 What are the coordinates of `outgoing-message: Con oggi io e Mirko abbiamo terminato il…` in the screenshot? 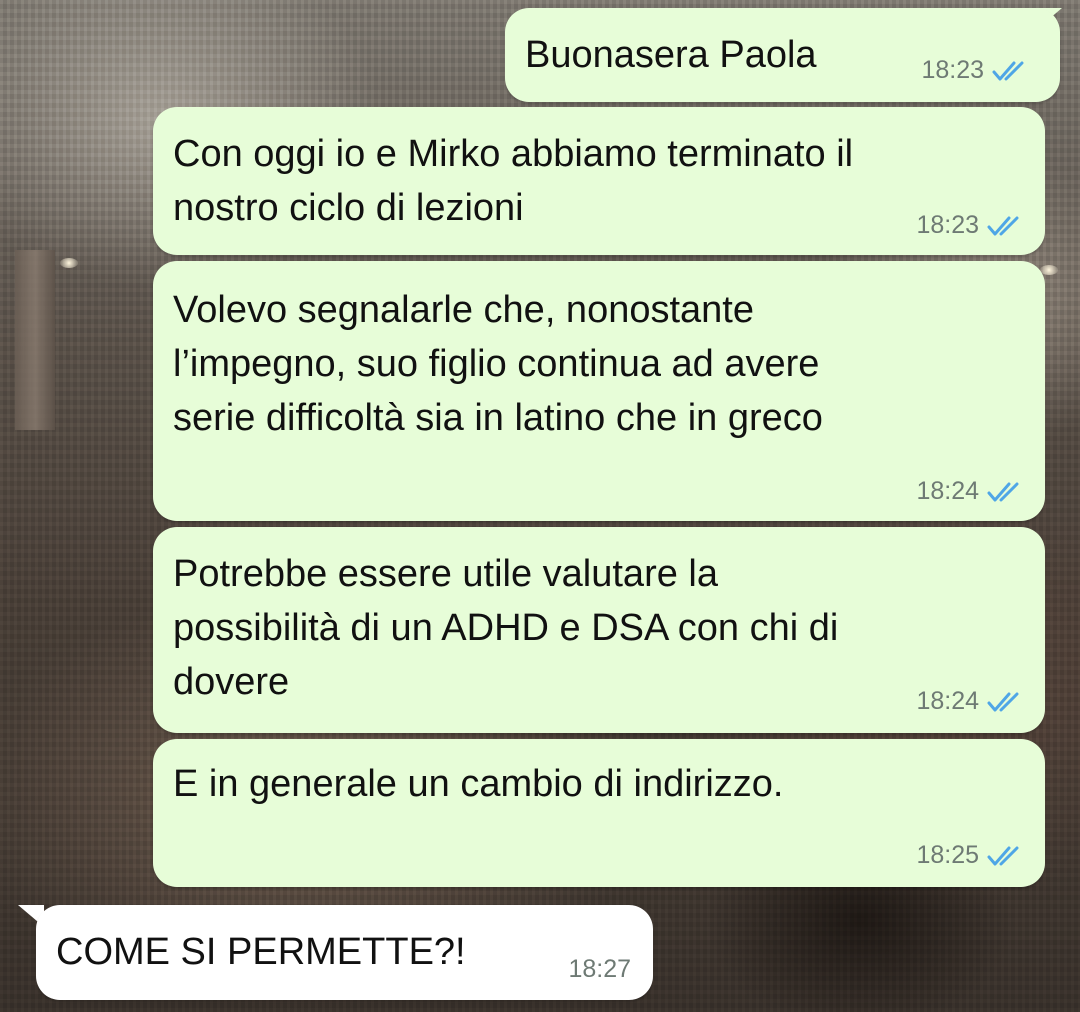 It's located at (599, 181).